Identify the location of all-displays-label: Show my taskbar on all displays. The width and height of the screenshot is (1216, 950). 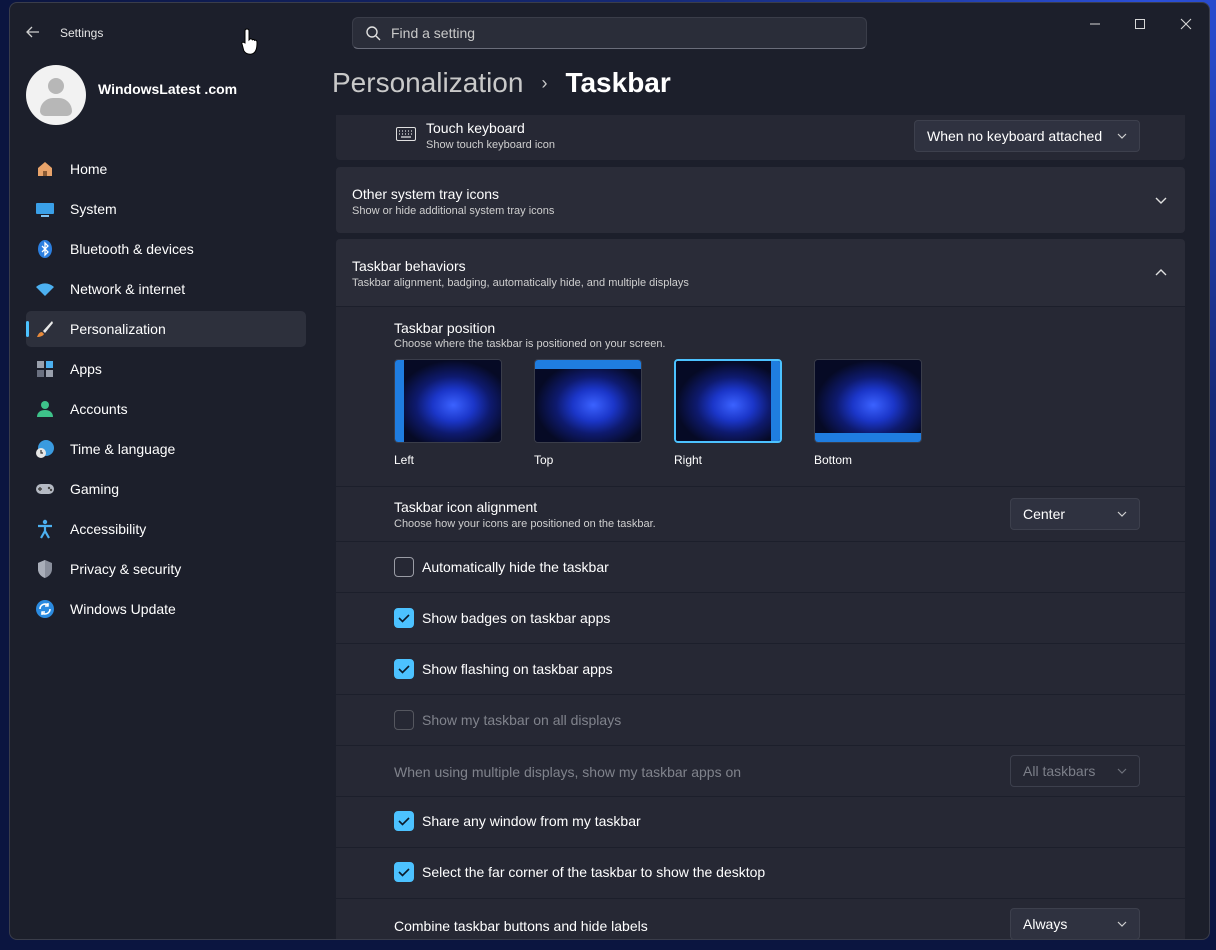
(522, 720).